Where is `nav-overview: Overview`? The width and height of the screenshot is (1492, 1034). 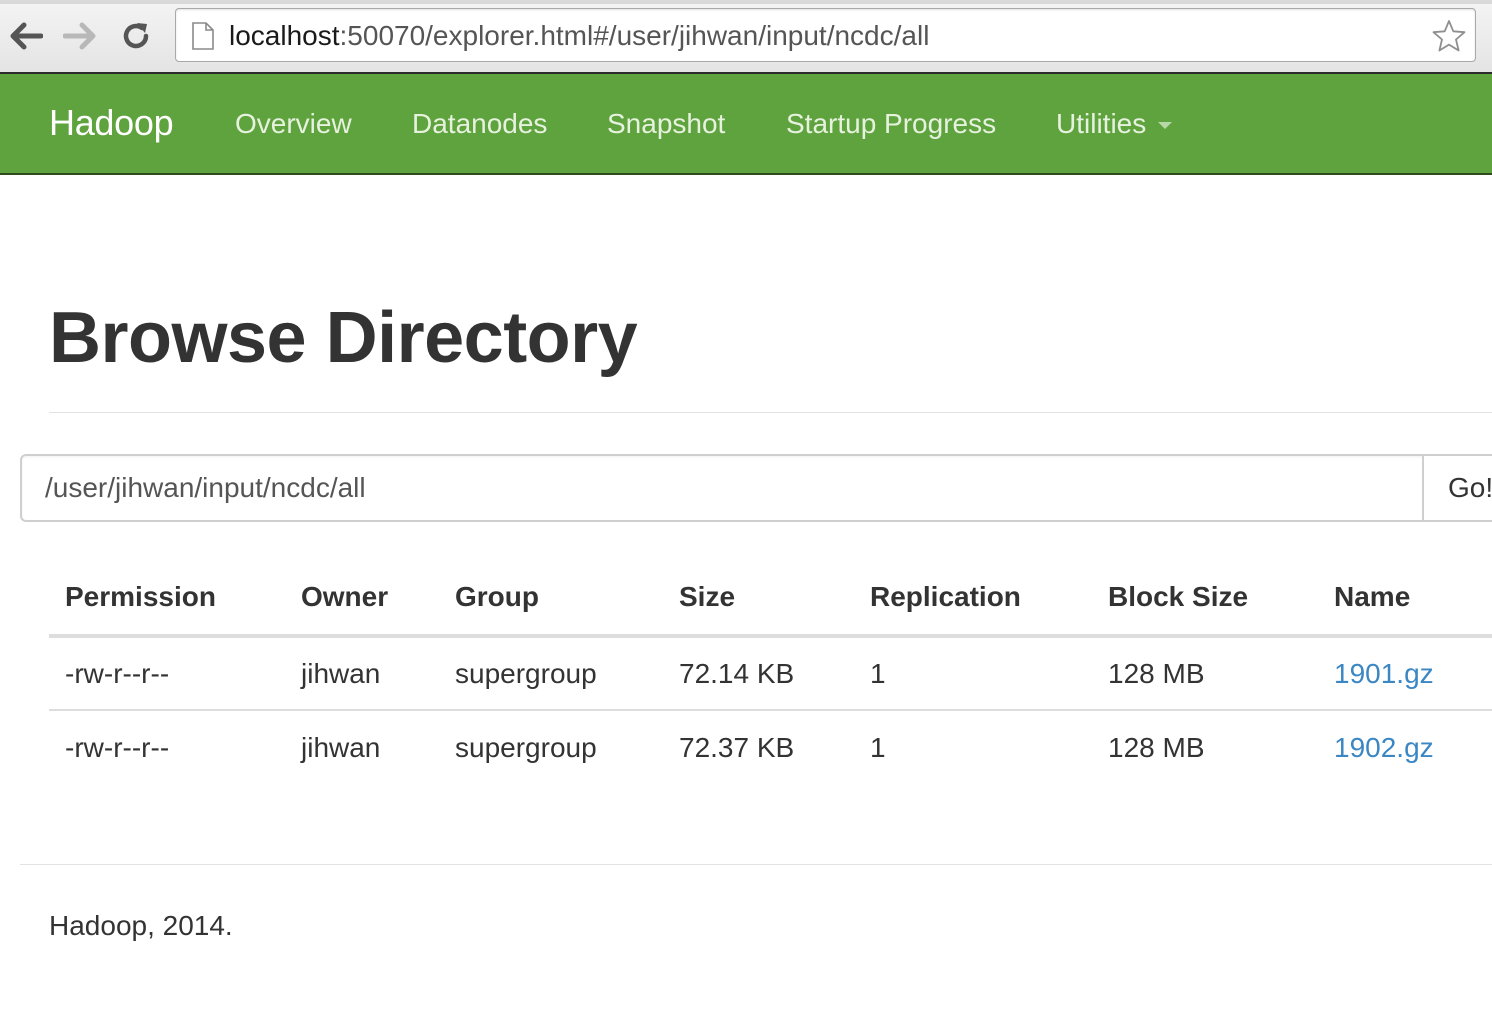
nav-overview: Overview is located at coordinates (293, 124).